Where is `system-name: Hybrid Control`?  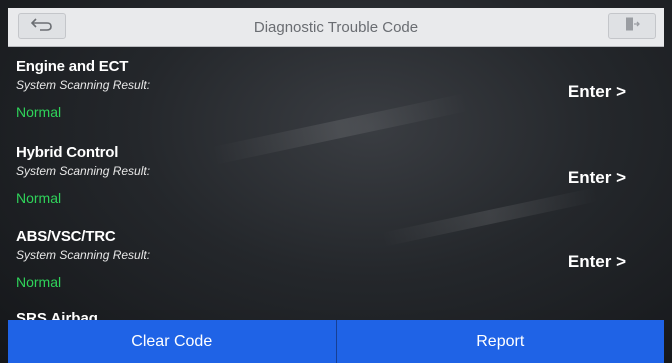 system-name: Hybrid Control is located at coordinates (67, 152).